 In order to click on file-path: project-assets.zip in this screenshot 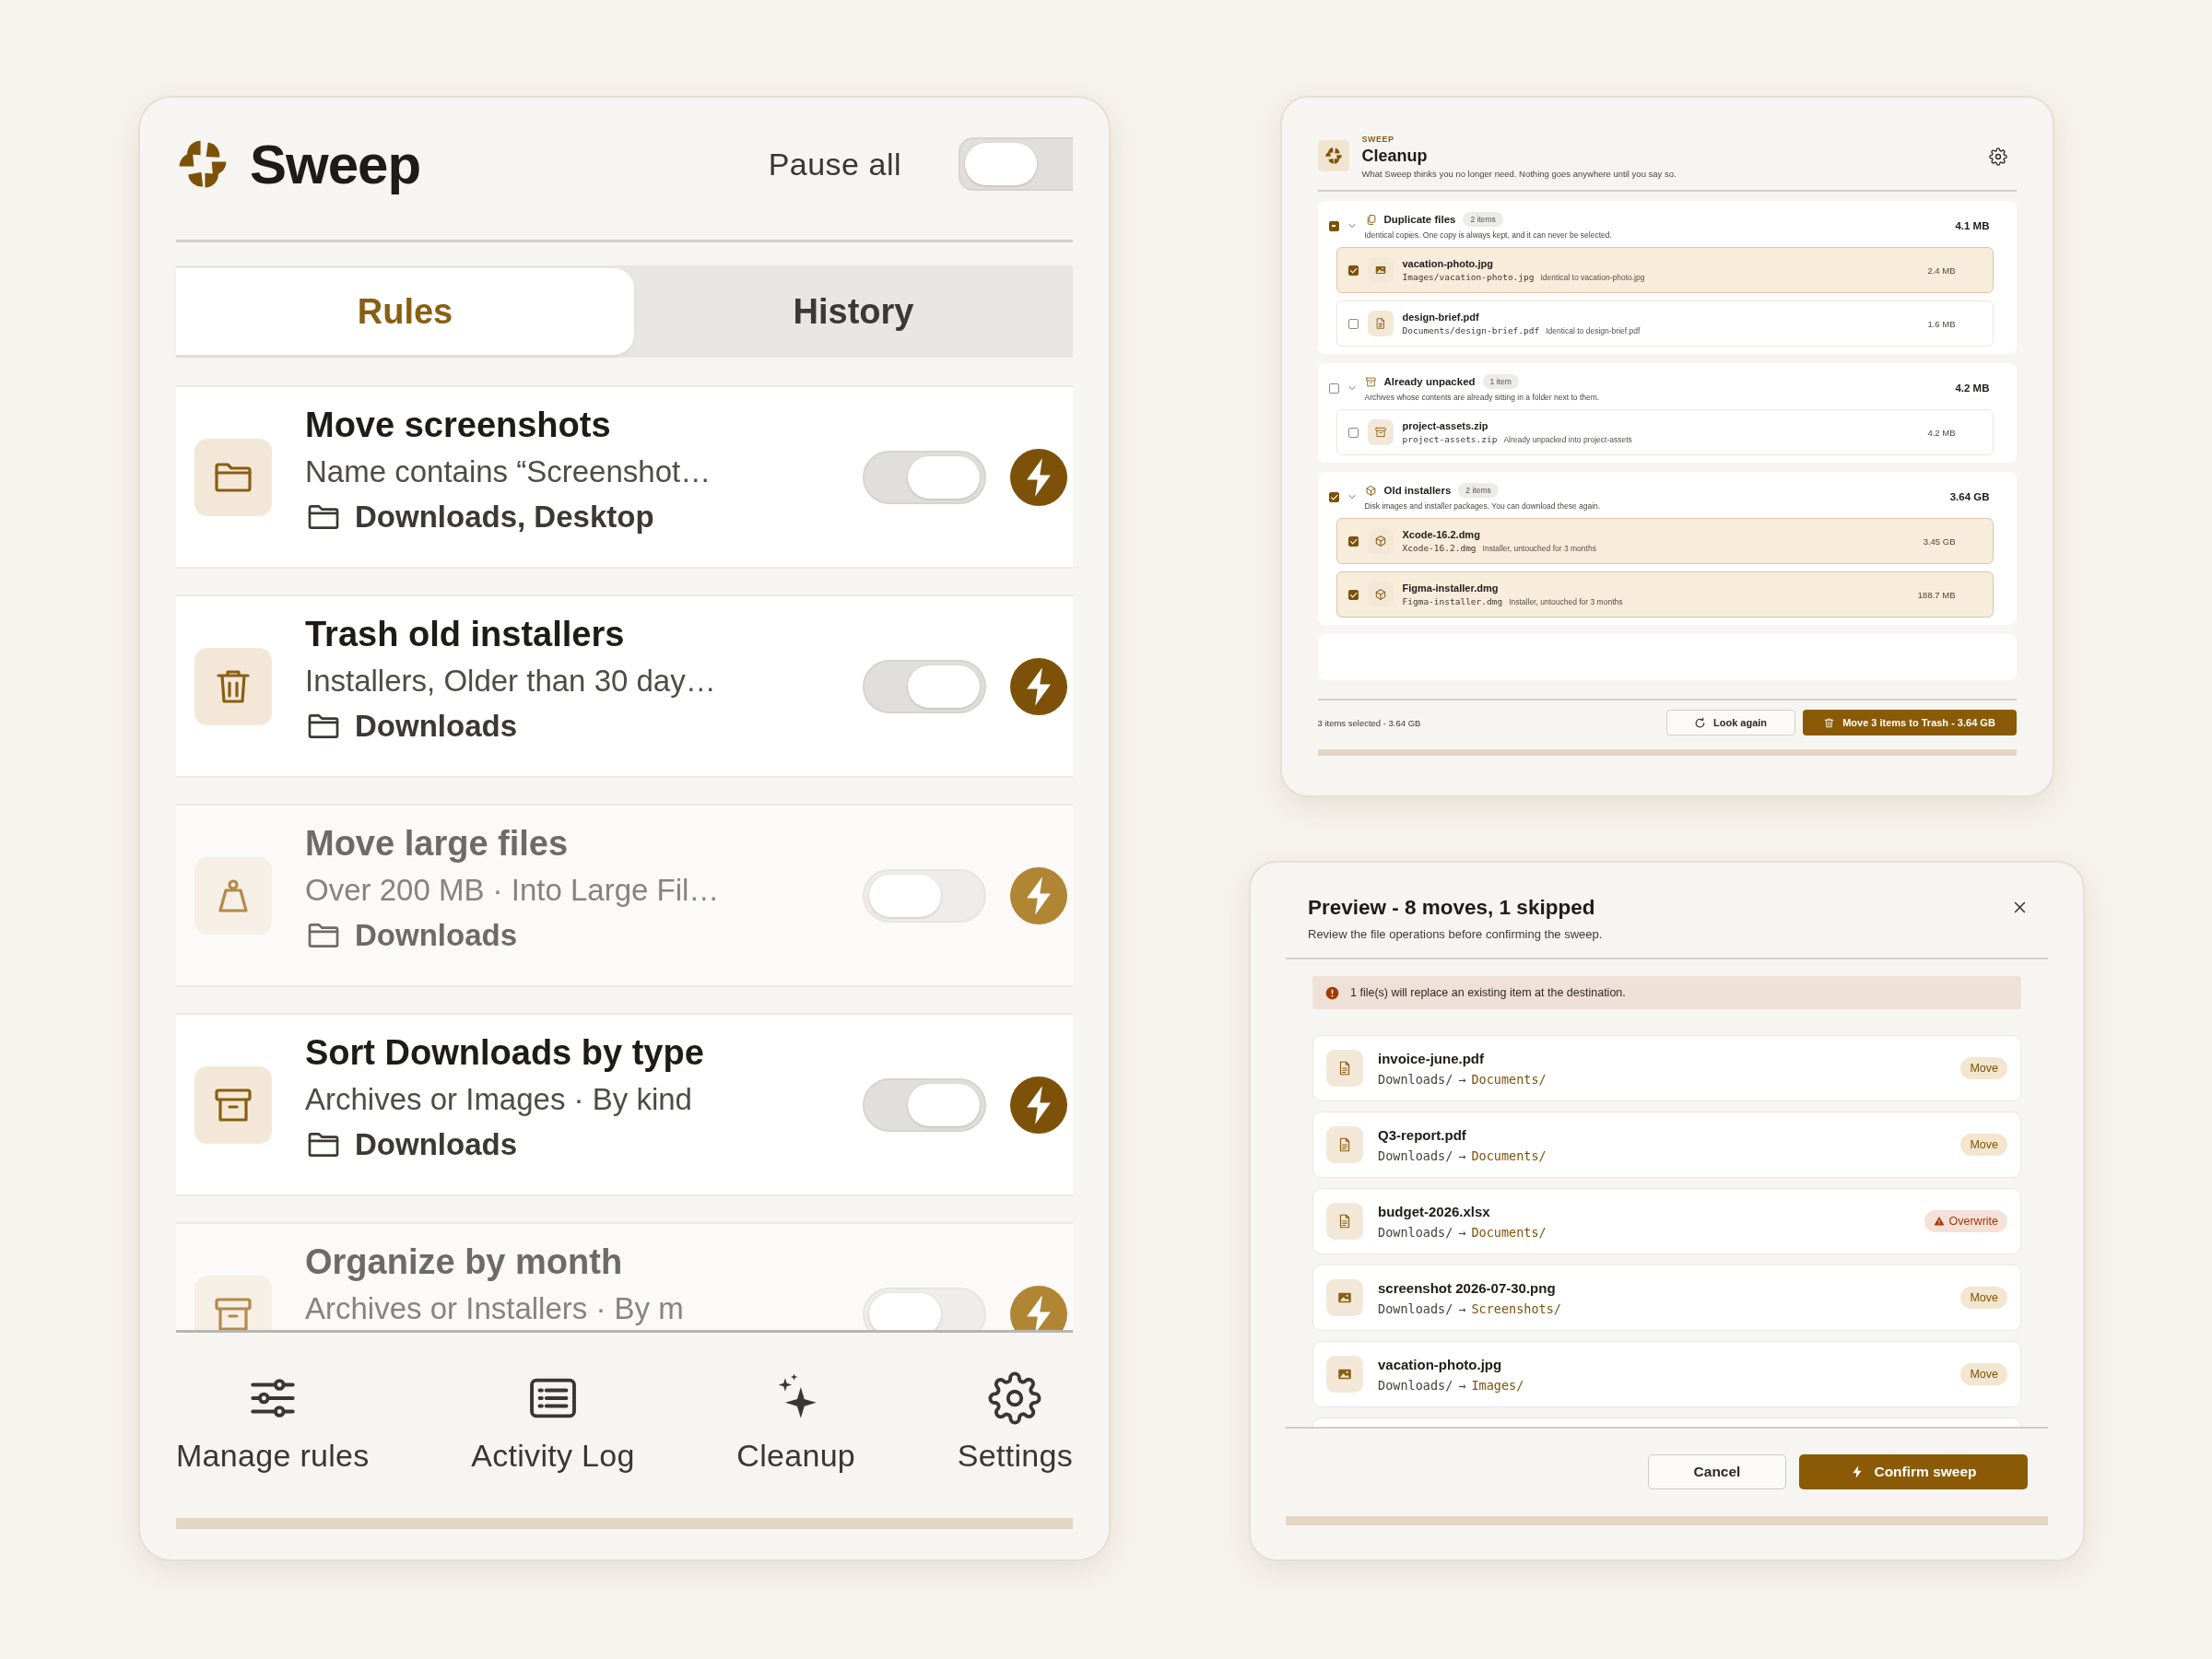, I will do `click(1450, 439)`.